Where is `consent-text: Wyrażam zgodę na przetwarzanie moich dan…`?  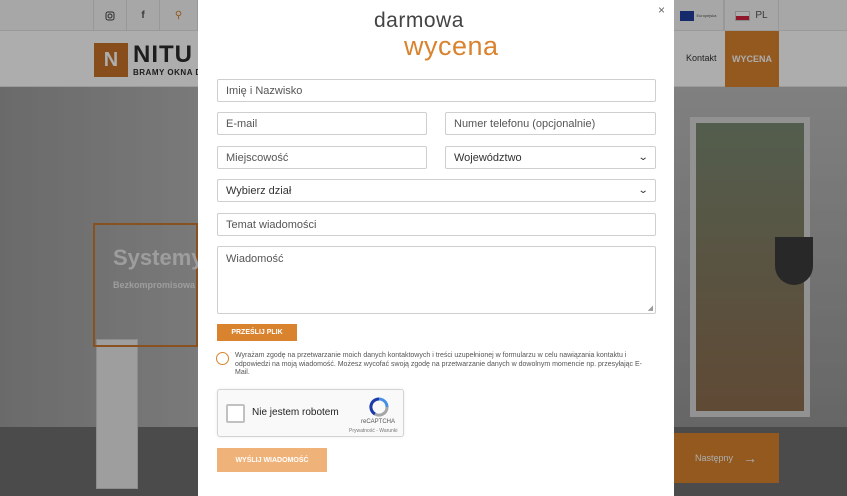 consent-text: Wyrażam zgodę na przetwarzanie moich dan… is located at coordinates (438, 364).